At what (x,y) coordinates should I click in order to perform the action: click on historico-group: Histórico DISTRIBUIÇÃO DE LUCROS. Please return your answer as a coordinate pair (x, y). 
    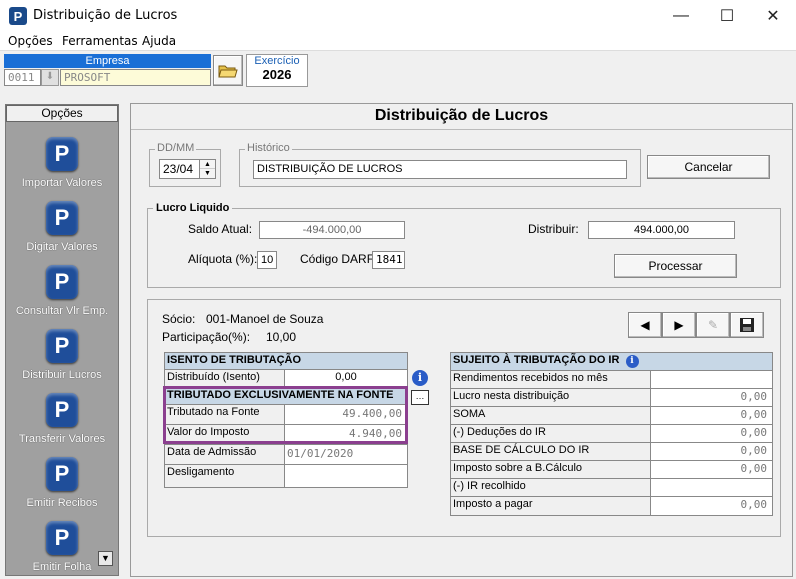
    Looking at the image, I should click on (440, 164).